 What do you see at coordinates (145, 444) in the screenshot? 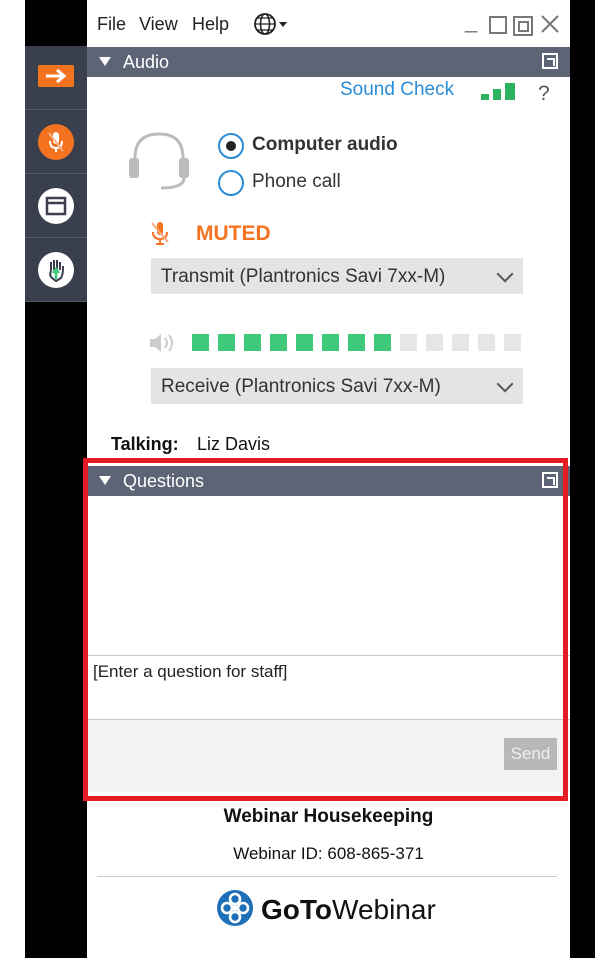
I see `talking-label: Talking:` at bounding box center [145, 444].